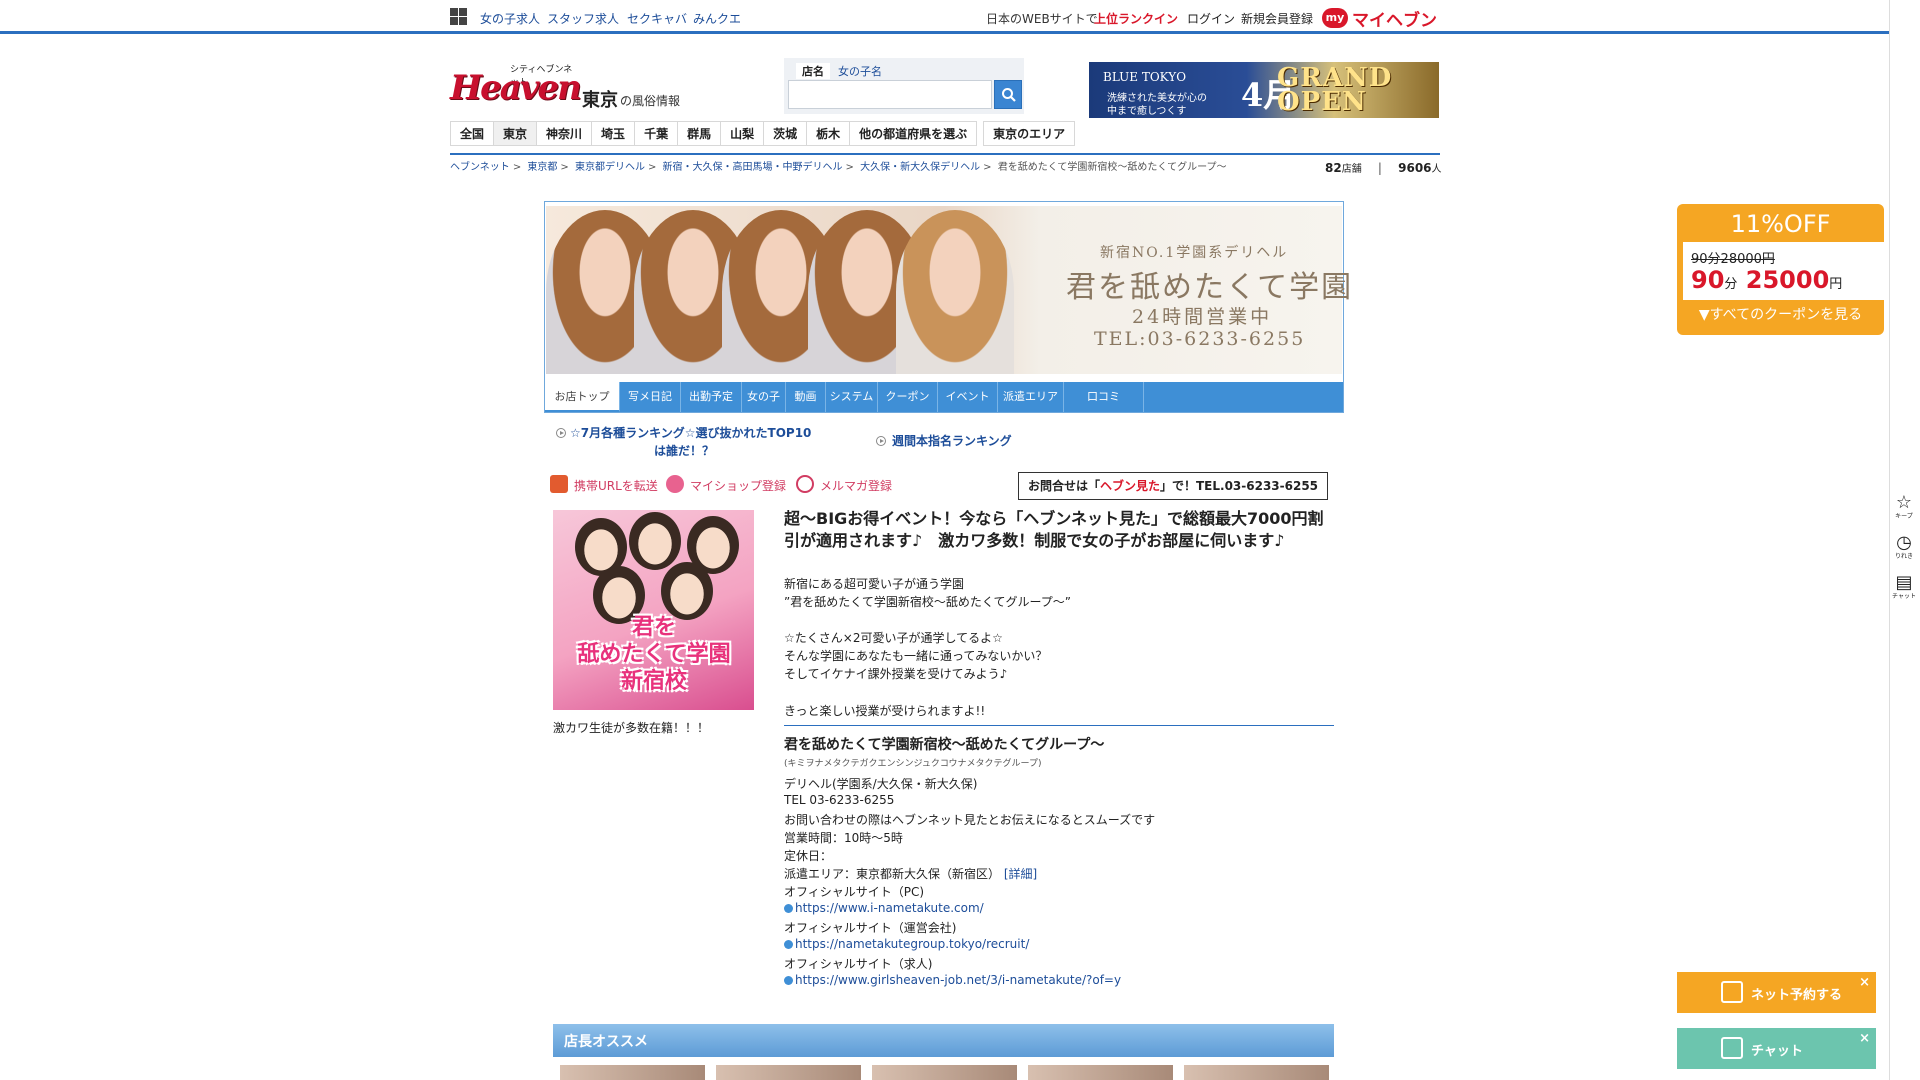  Describe the element at coordinates (472, 133) in the screenshot. I see `region-item-all: 全国` at that location.